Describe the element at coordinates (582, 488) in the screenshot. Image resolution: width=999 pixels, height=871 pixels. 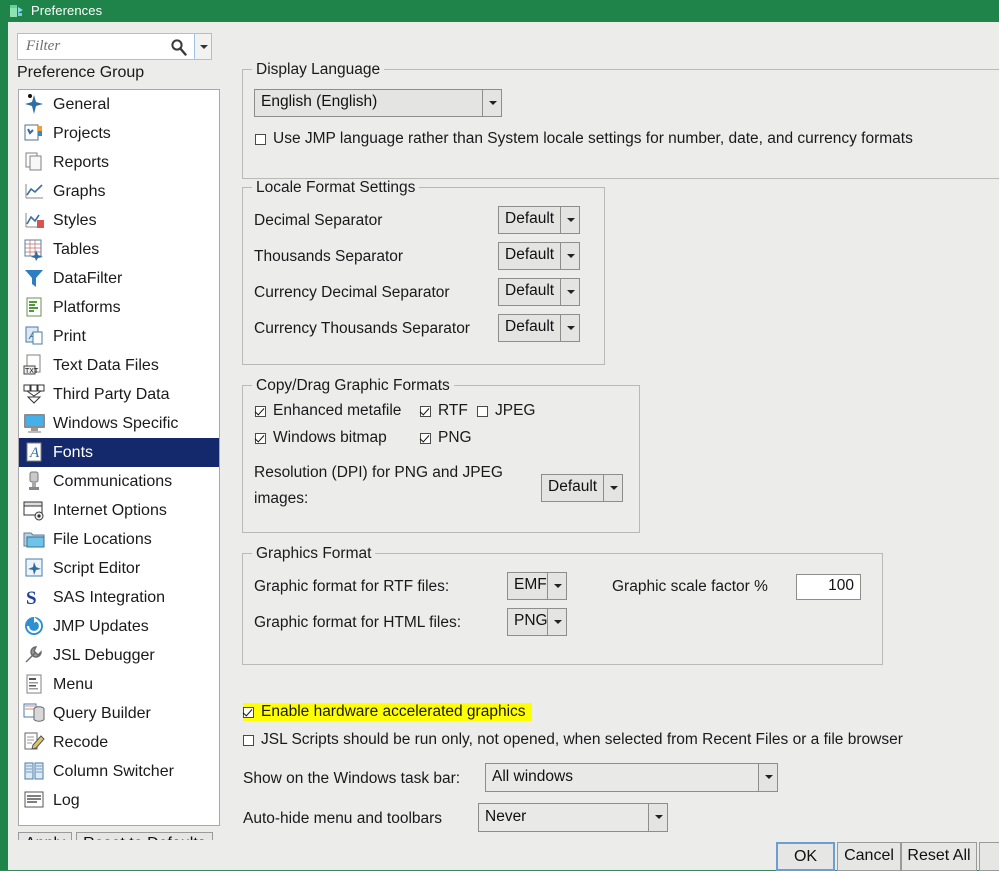
I see `resolution-dpi-combo: Default` at that location.